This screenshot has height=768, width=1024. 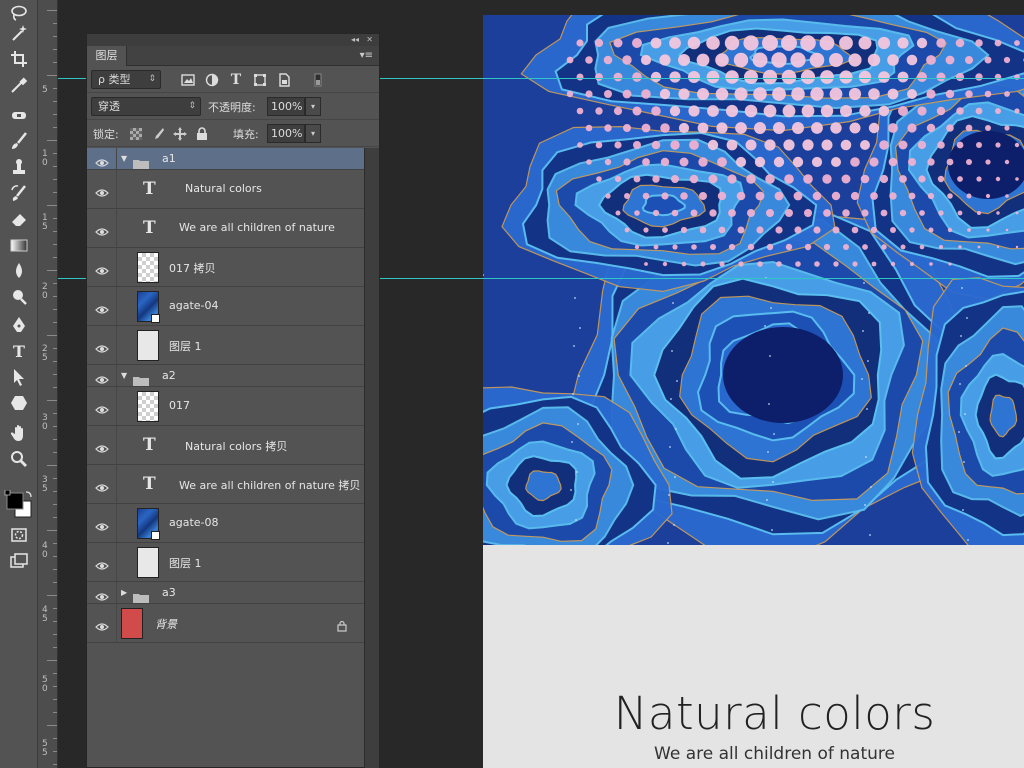 What do you see at coordinates (136, 134) in the screenshot?
I see `lock-transparent-pixels-icon` at bounding box center [136, 134].